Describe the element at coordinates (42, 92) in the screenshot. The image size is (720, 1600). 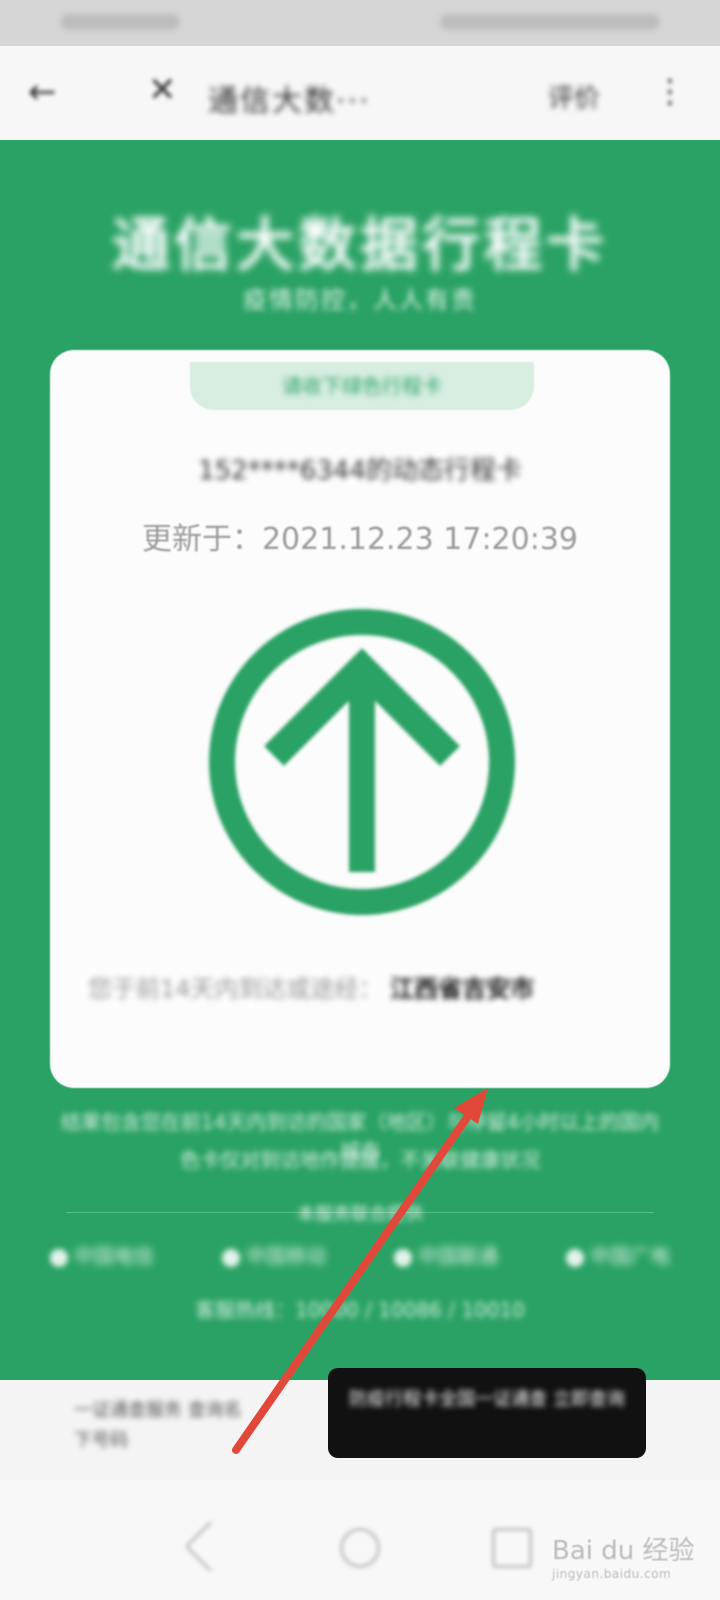
I see `back-arrow-icon: ←` at that location.